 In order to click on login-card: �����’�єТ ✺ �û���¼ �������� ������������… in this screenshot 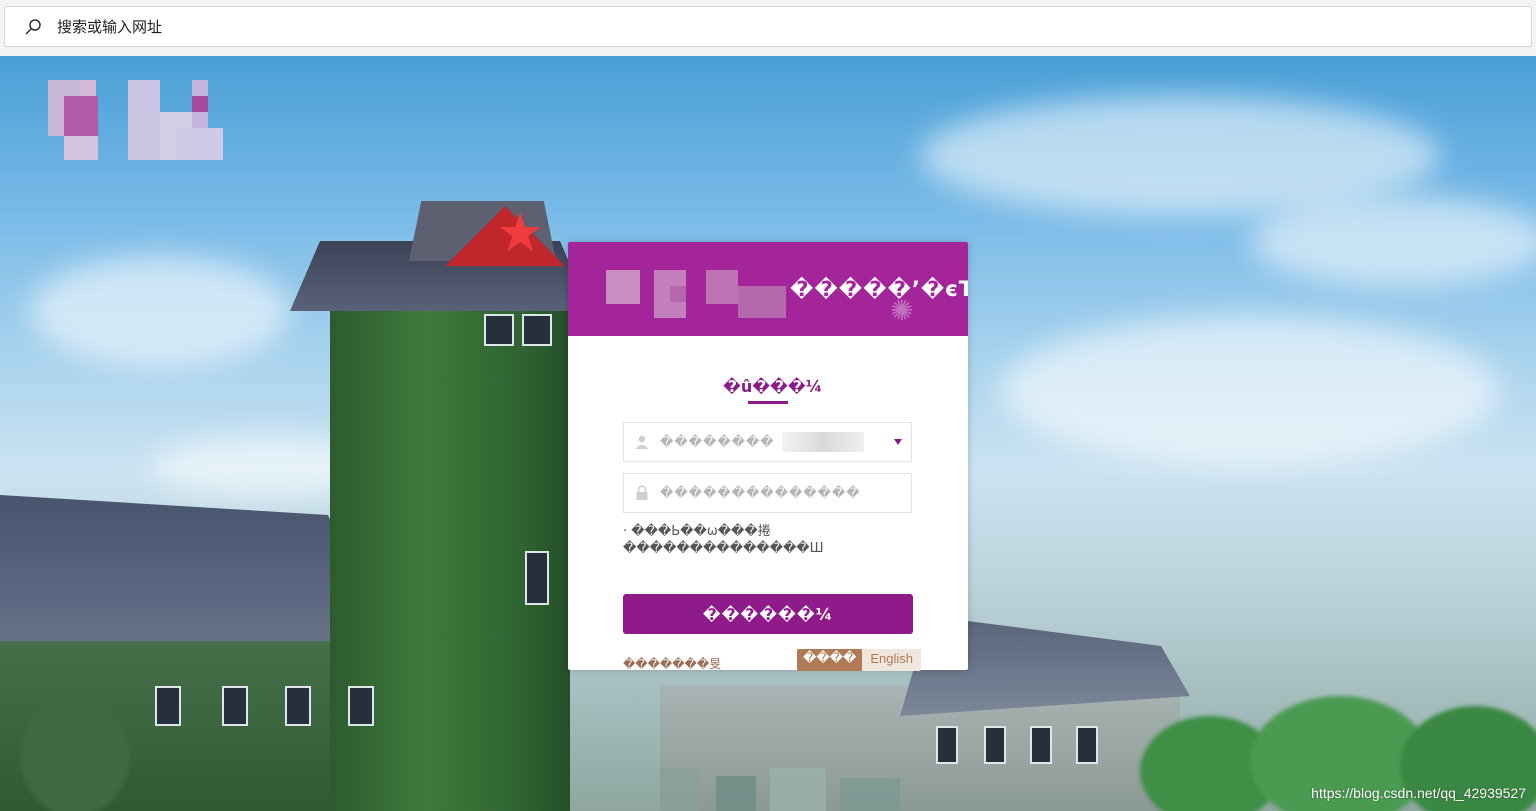, I will do `click(768, 457)`.